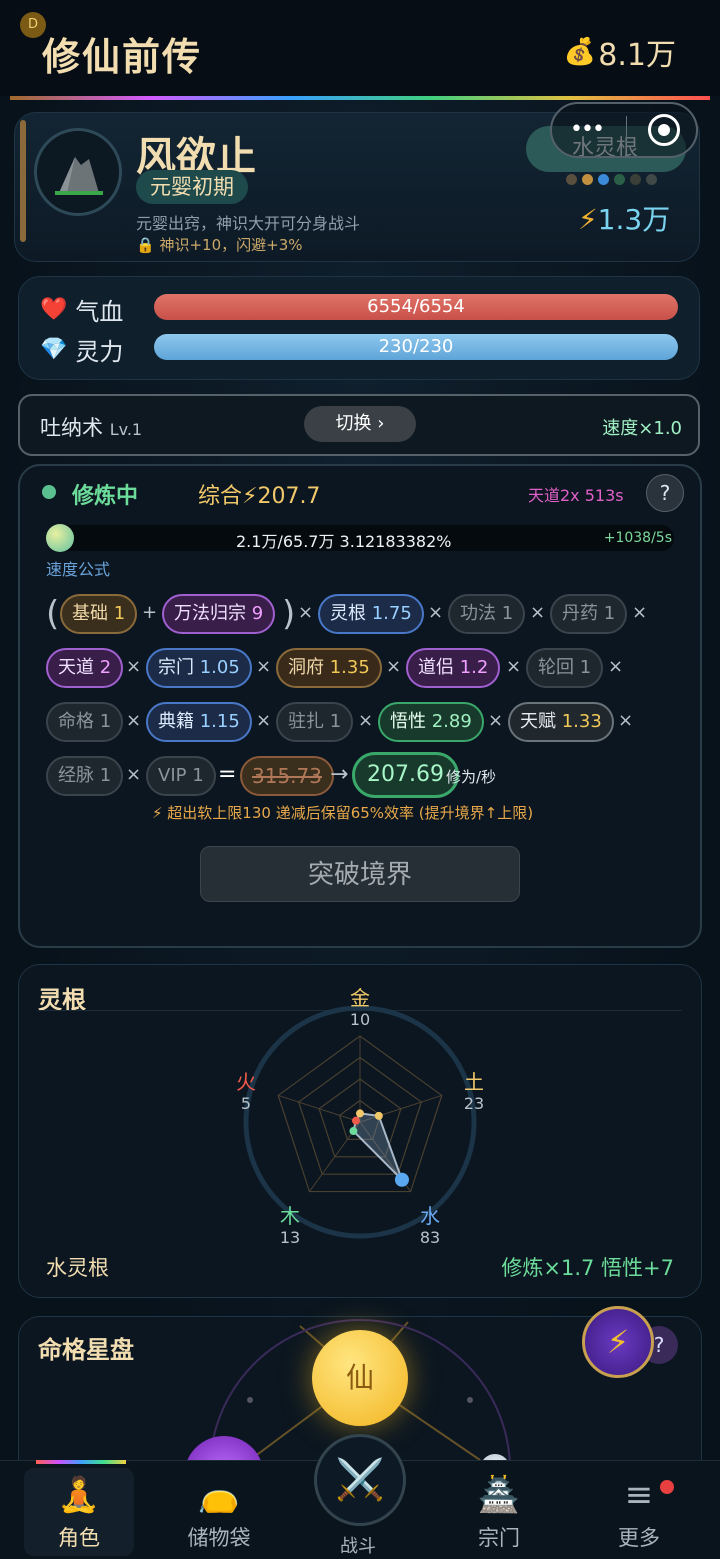 The height and width of the screenshot is (1559, 720). I want to click on breakthrough-button: 突破境界, so click(360, 874).